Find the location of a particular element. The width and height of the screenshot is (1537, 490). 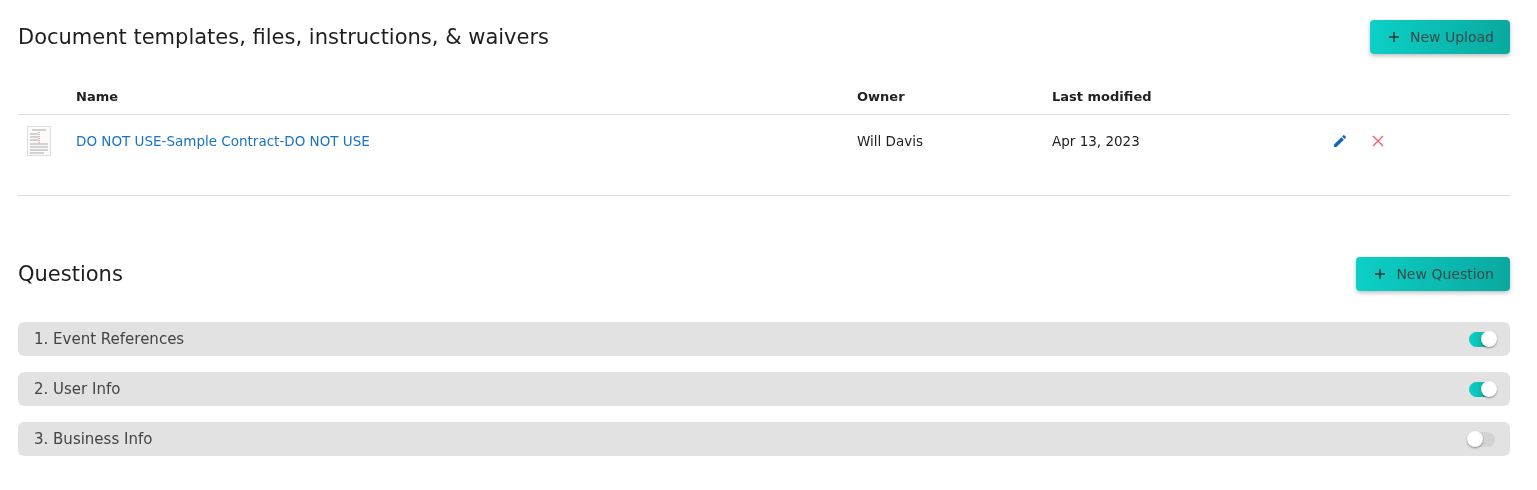

column-header: Last modified is located at coordinates (1102, 96).